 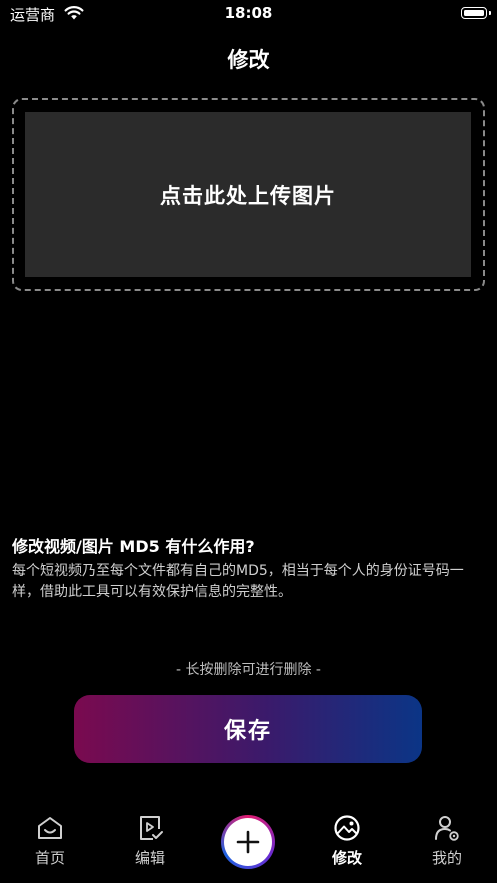 What do you see at coordinates (149, 858) in the screenshot?
I see `tab-edit-label: 编辑` at bounding box center [149, 858].